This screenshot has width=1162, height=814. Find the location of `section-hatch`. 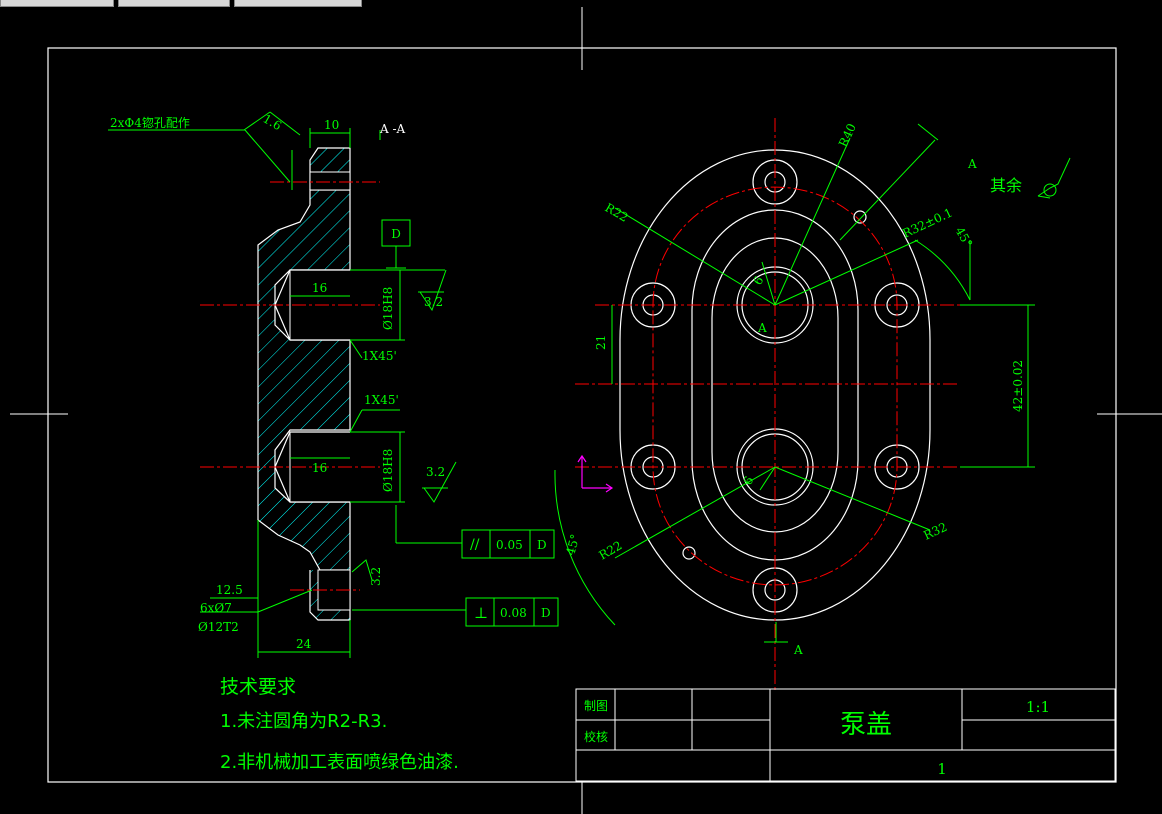

section-hatch is located at coordinates (304, 380).